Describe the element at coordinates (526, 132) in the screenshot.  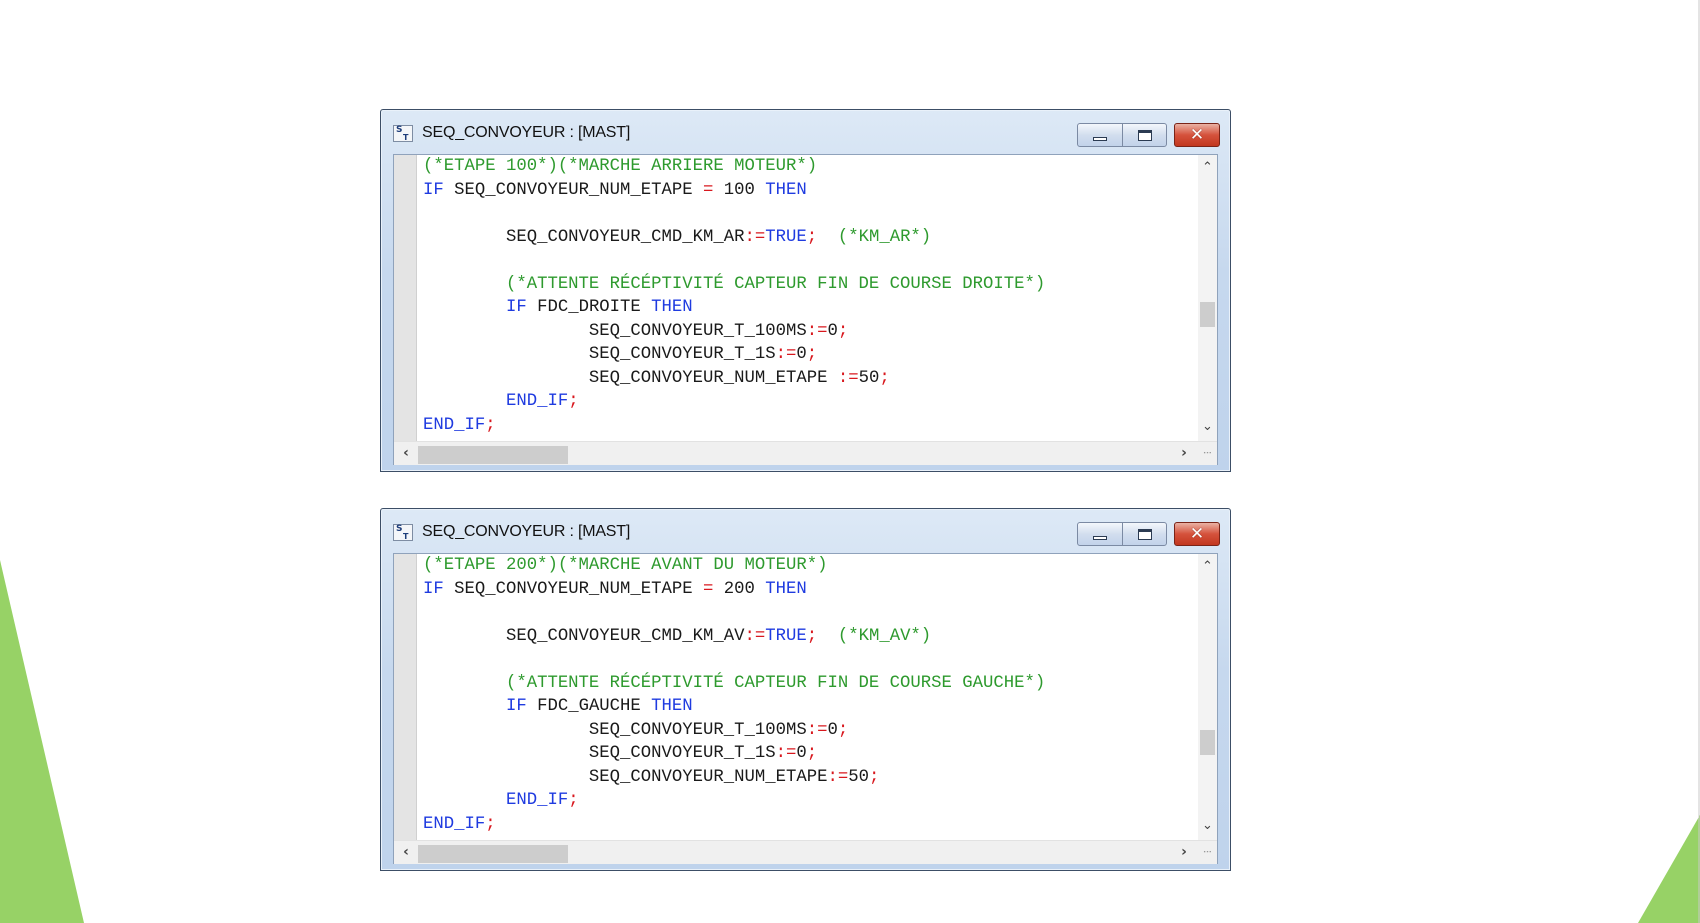
I see `window-title: SEQ_CONVOYEUR : [MAST]` at that location.